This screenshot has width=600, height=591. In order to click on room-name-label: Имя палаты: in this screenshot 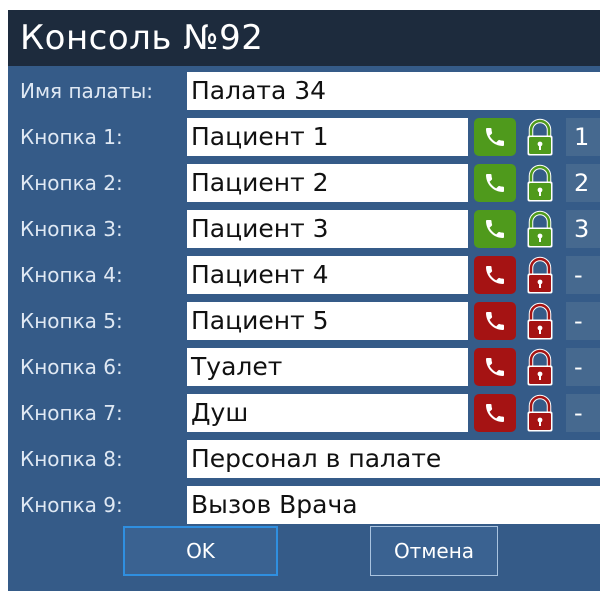, I will do `click(86, 91)`.